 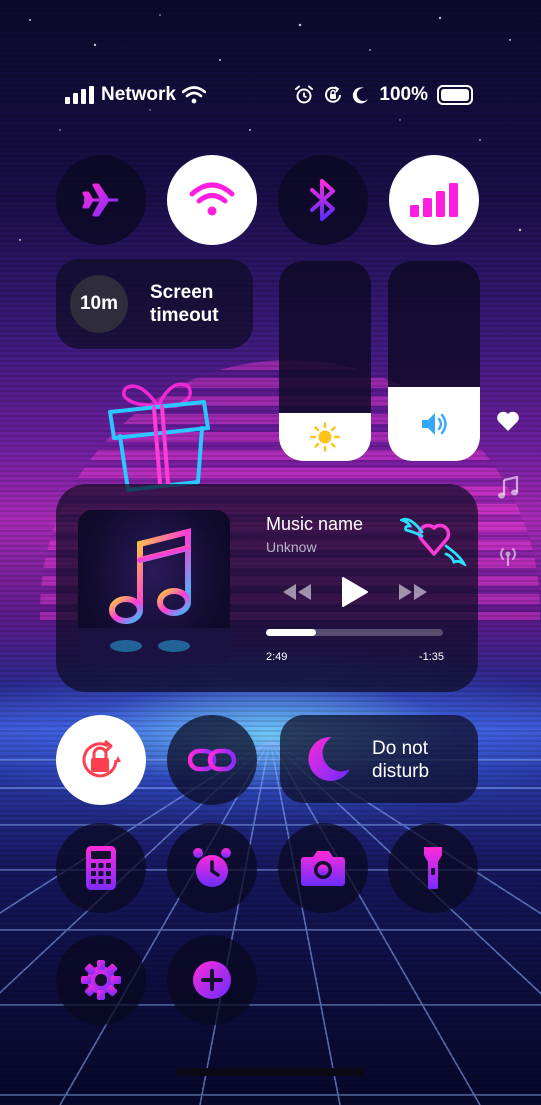 I want to click on broadcast-icon, so click(x=508, y=556).